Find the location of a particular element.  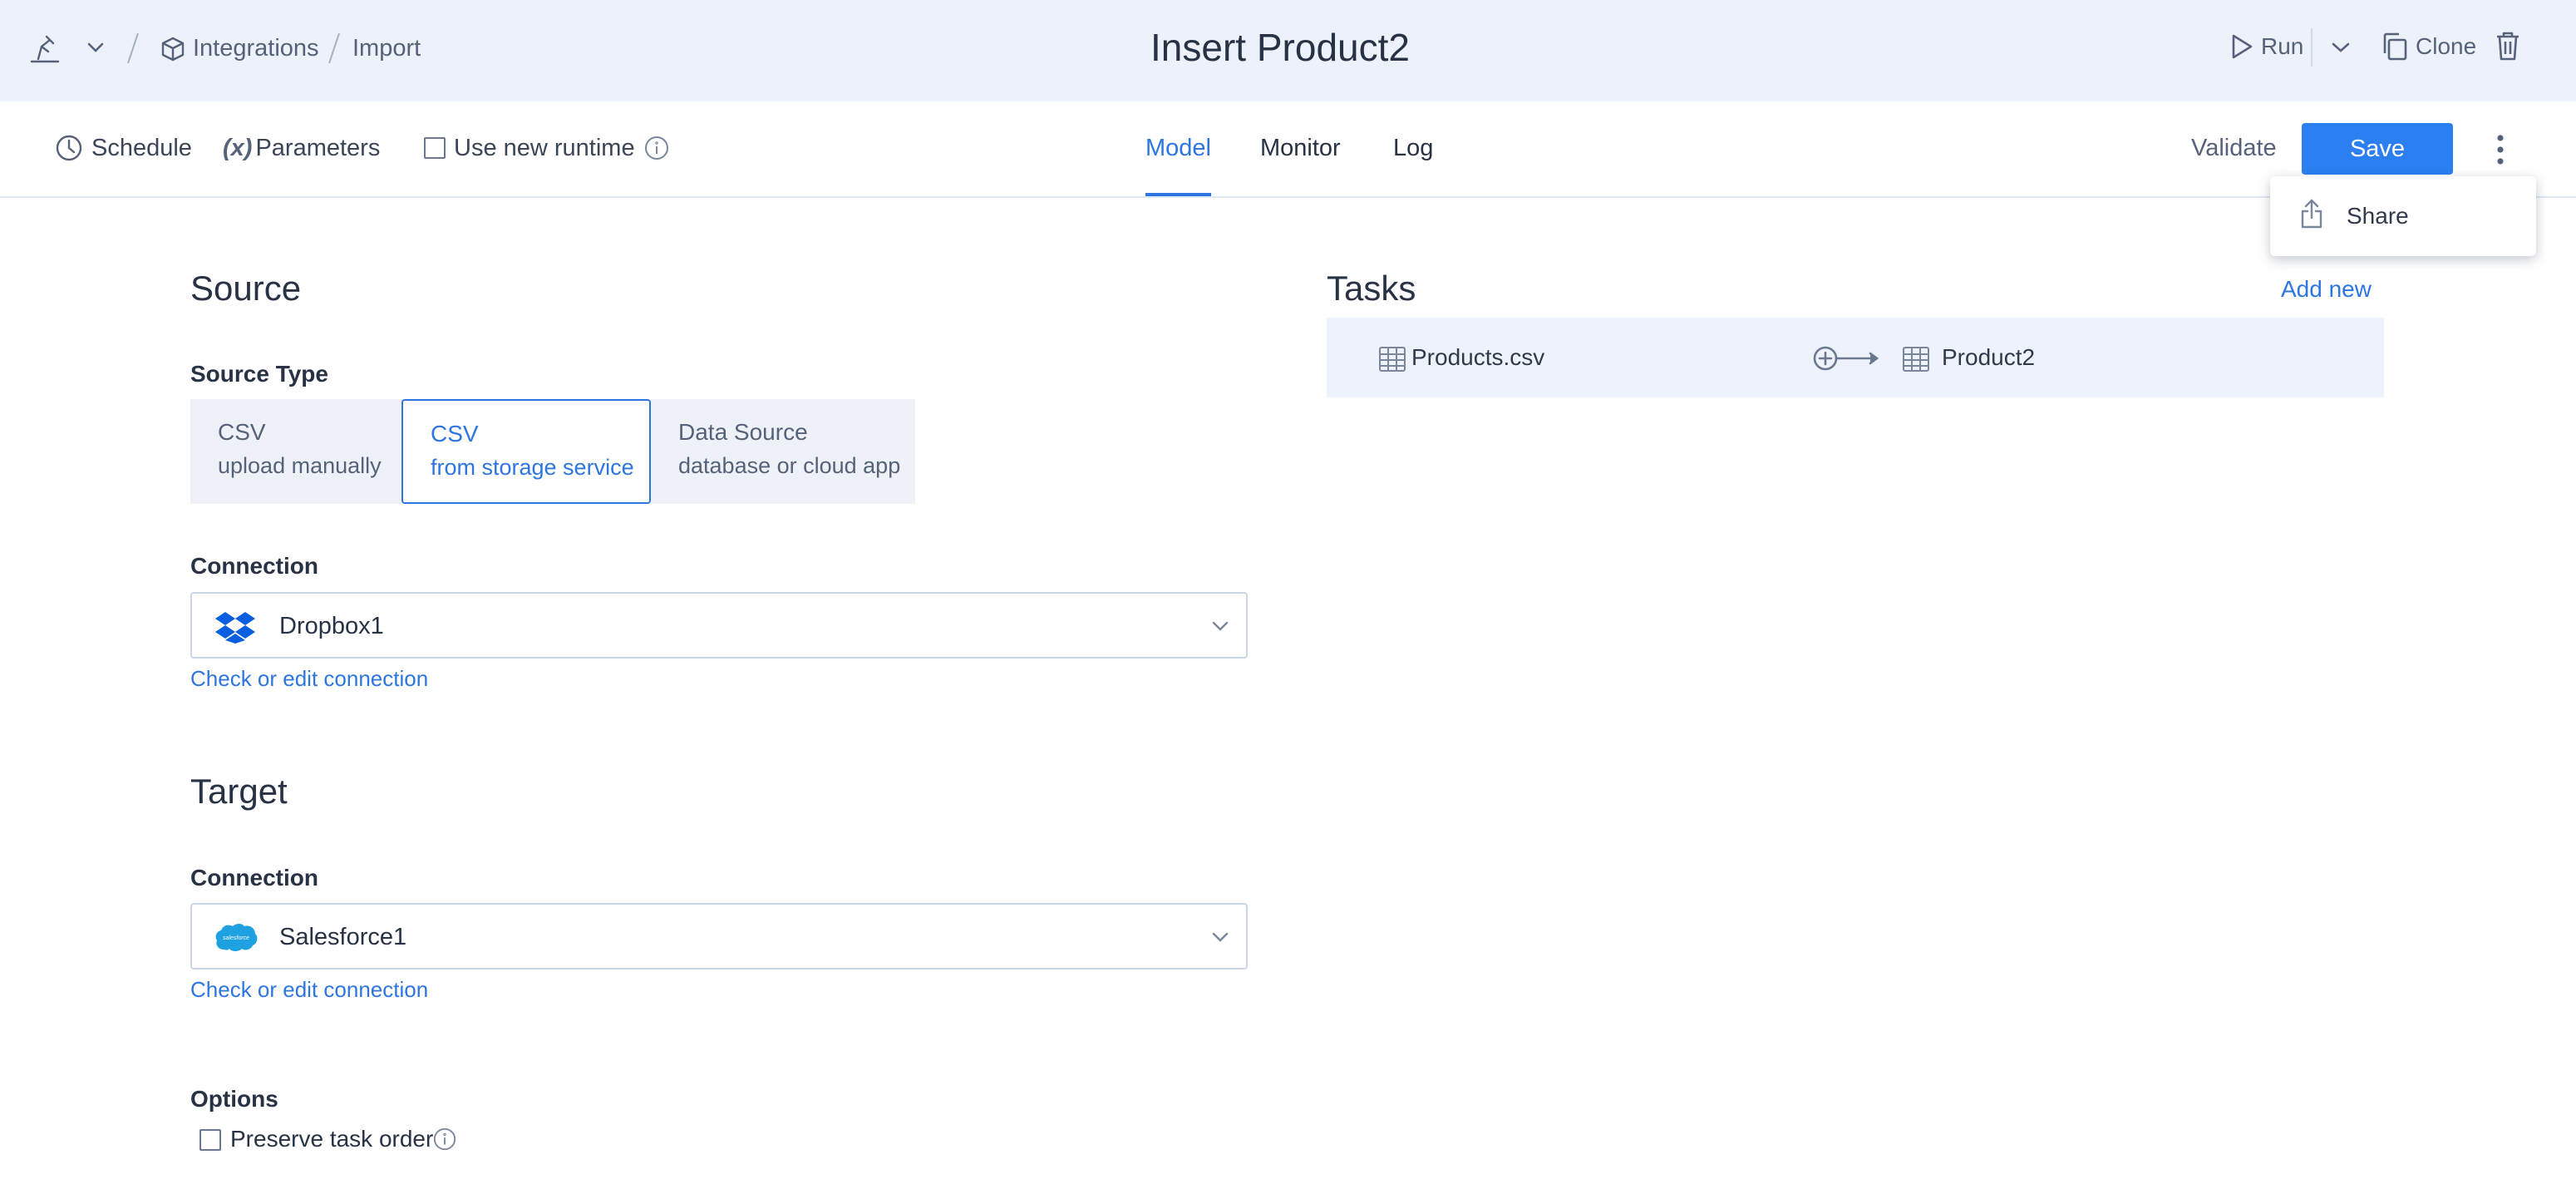

use-new-runtime-toggle: Use new runtime is located at coordinates (547, 148).